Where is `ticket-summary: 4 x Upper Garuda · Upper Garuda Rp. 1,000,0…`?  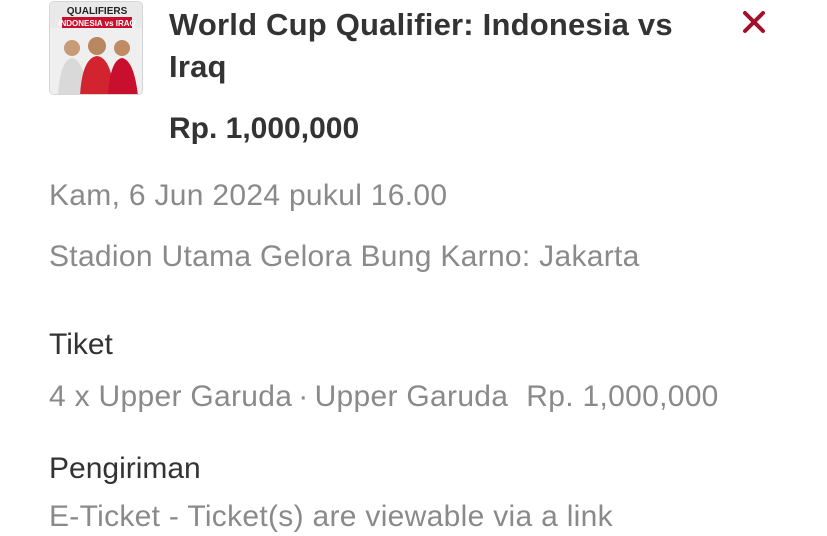
ticket-summary: 4 x Upper Garuda · Upper Garuda Rp. 1,000,0… is located at coordinates (384, 397).